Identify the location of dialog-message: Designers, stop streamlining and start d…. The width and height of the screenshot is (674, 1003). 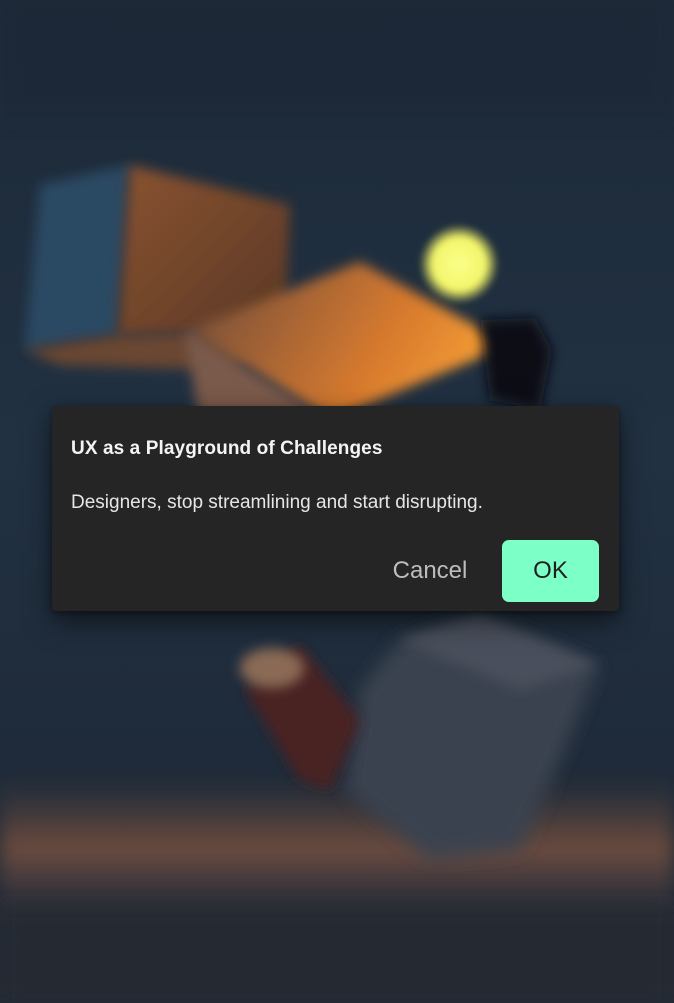
(277, 502).